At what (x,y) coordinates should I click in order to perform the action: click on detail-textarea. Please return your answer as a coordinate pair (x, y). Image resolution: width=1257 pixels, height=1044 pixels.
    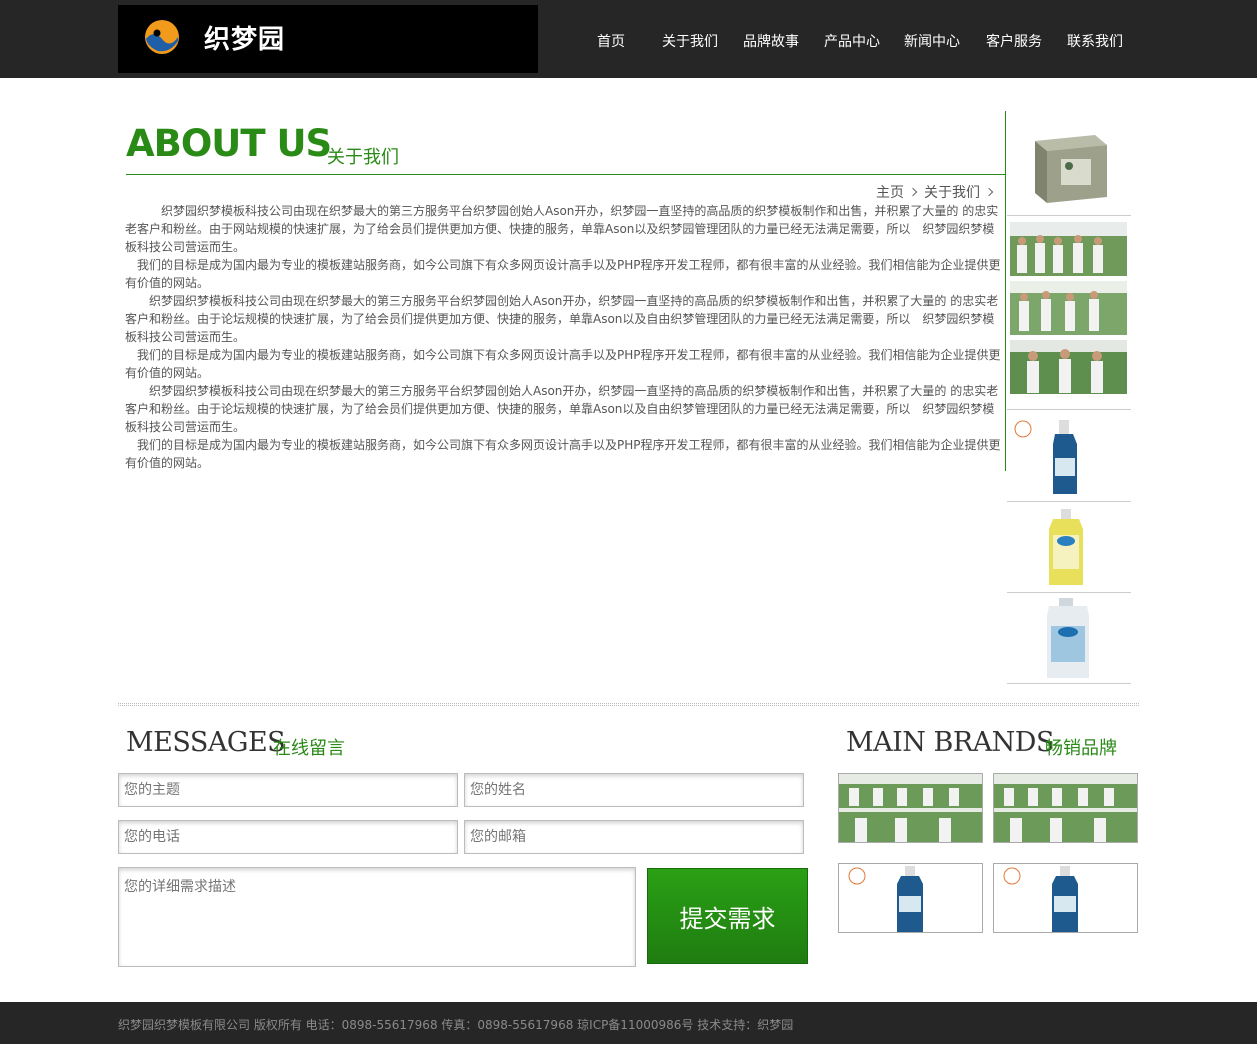
    Looking at the image, I should click on (377, 917).